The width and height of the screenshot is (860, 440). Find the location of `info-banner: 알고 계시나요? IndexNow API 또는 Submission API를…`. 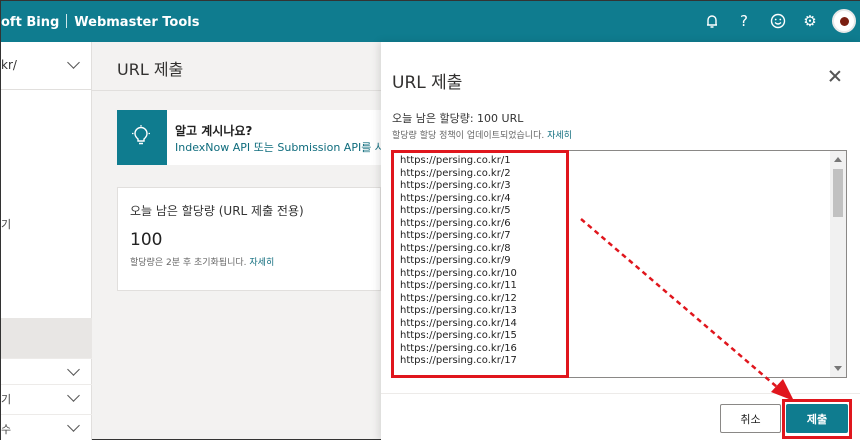

info-banner: 알고 계시나요? IndexNow API 또는 Submission API를… is located at coordinates (261, 137).